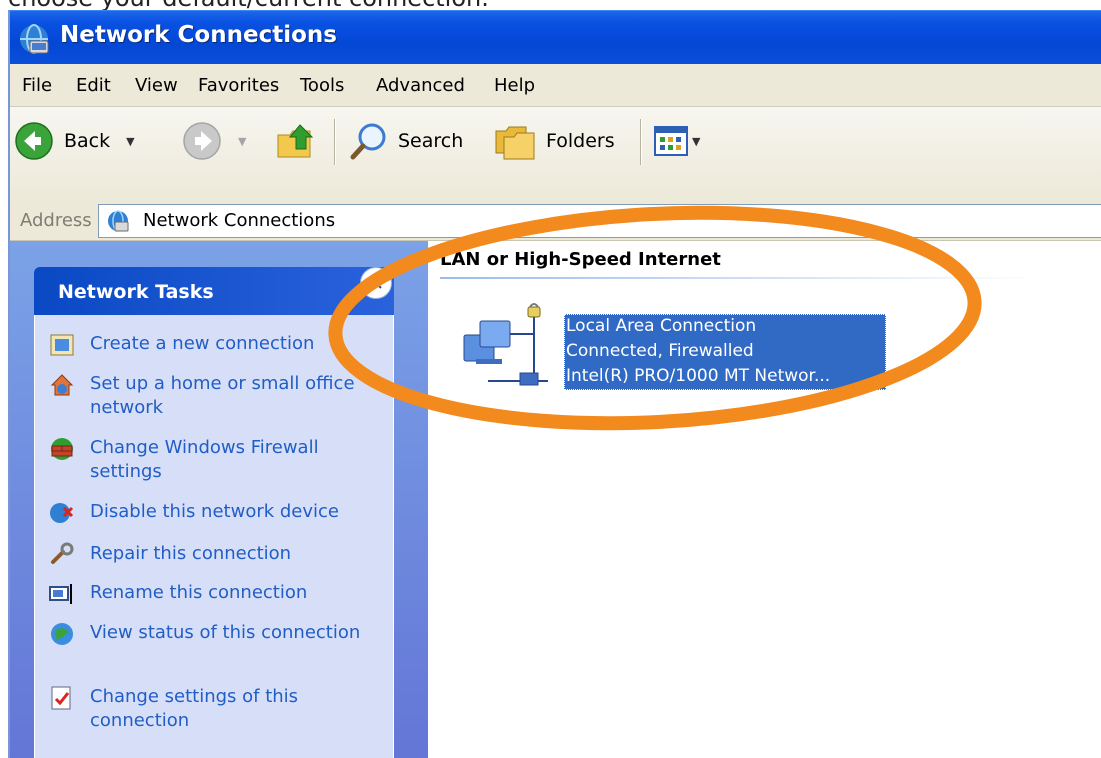 Image resolution: width=1101 pixels, height=758 pixels. What do you see at coordinates (198, 35) in the screenshot?
I see `window-title: Network Connections` at bounding box center [198, 35].